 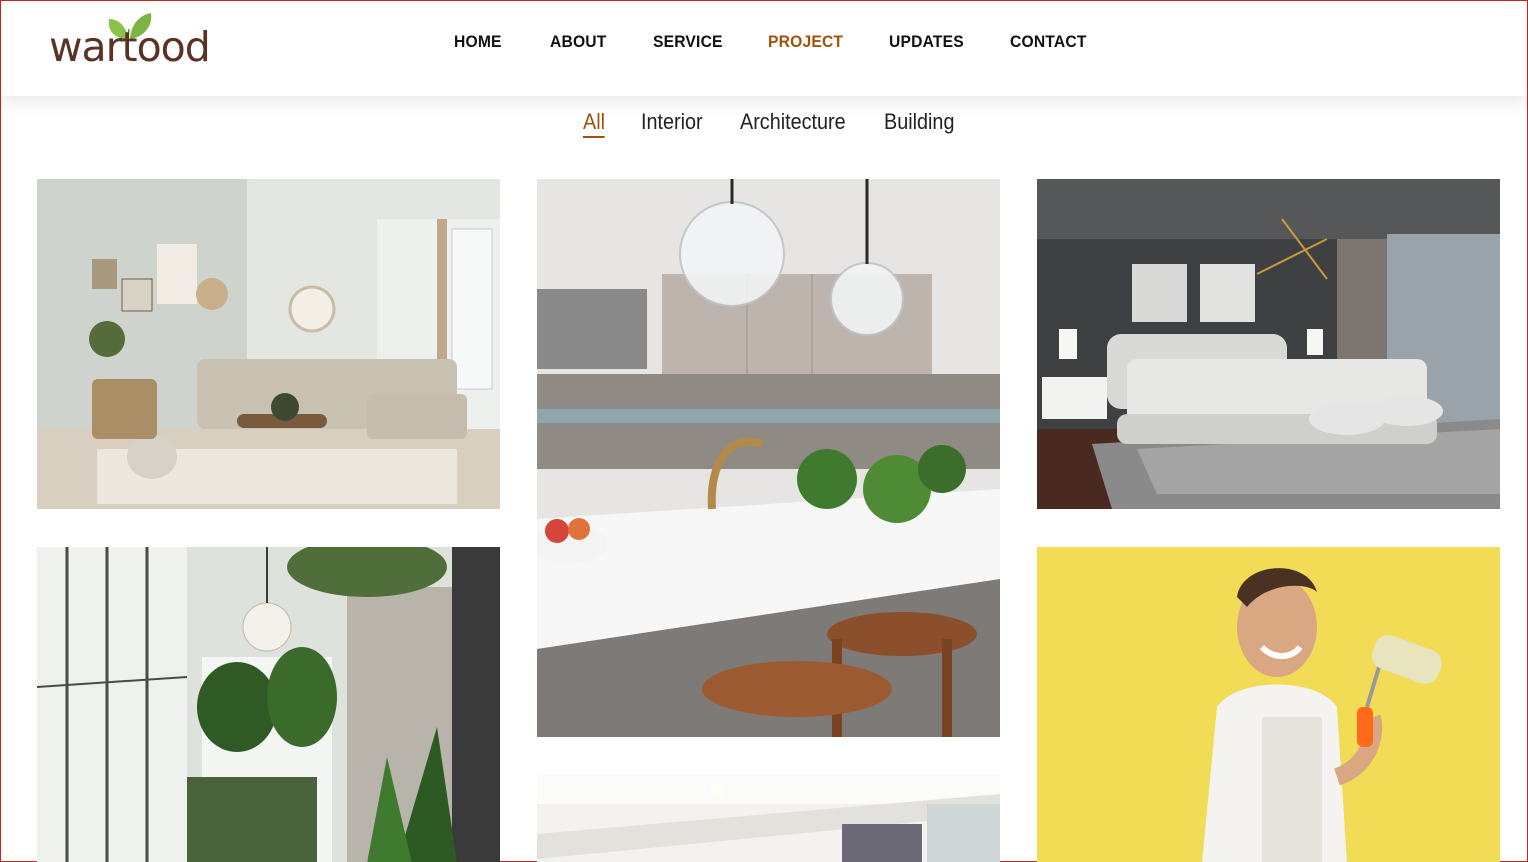 I want to click on project-photo-ceiling-room, so click(x=768, y=818).